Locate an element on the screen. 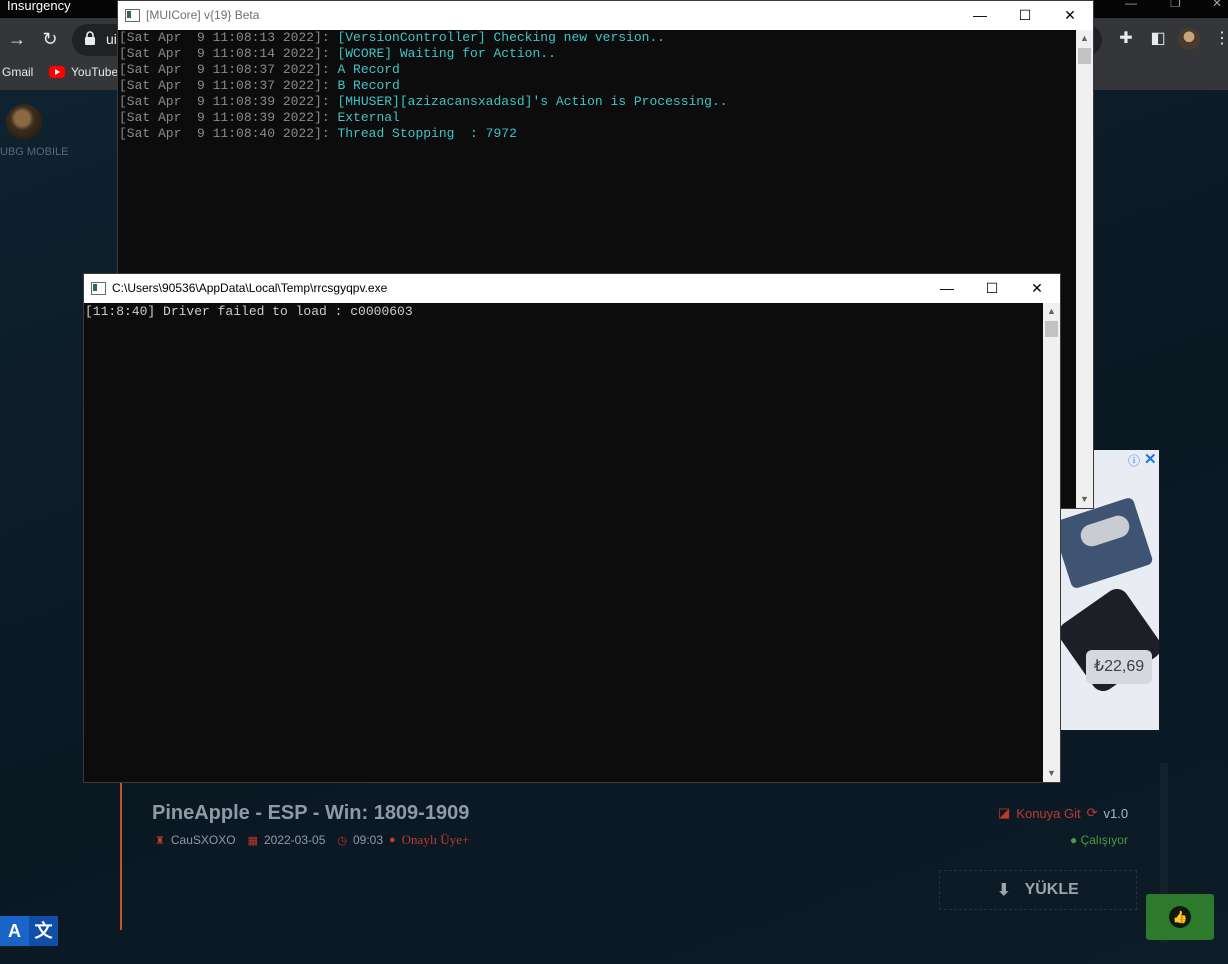  version-label: v1.0 is located at coordinates (1116, 813).